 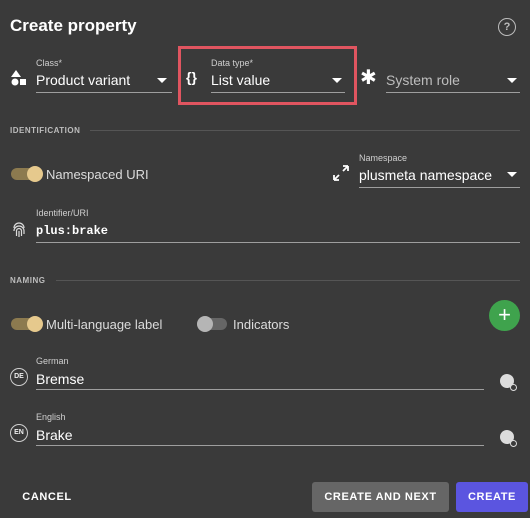 What do you see at coordinates (380, 497) in the screenshot?
I see `create-and-next-button: CREATE AND NEXT` at bounding box center [380, 497].